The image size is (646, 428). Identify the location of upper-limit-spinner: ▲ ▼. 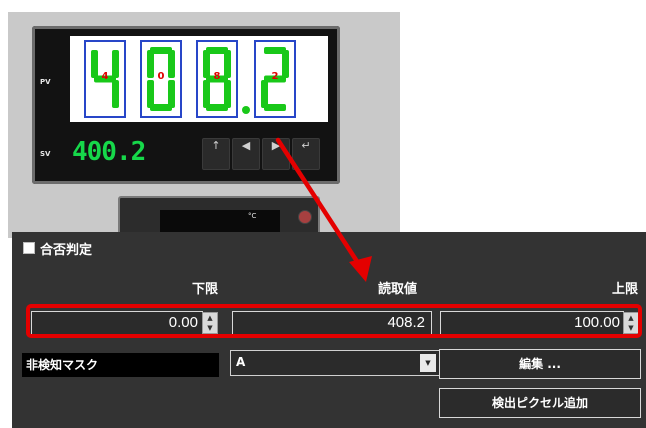
(631, 323).